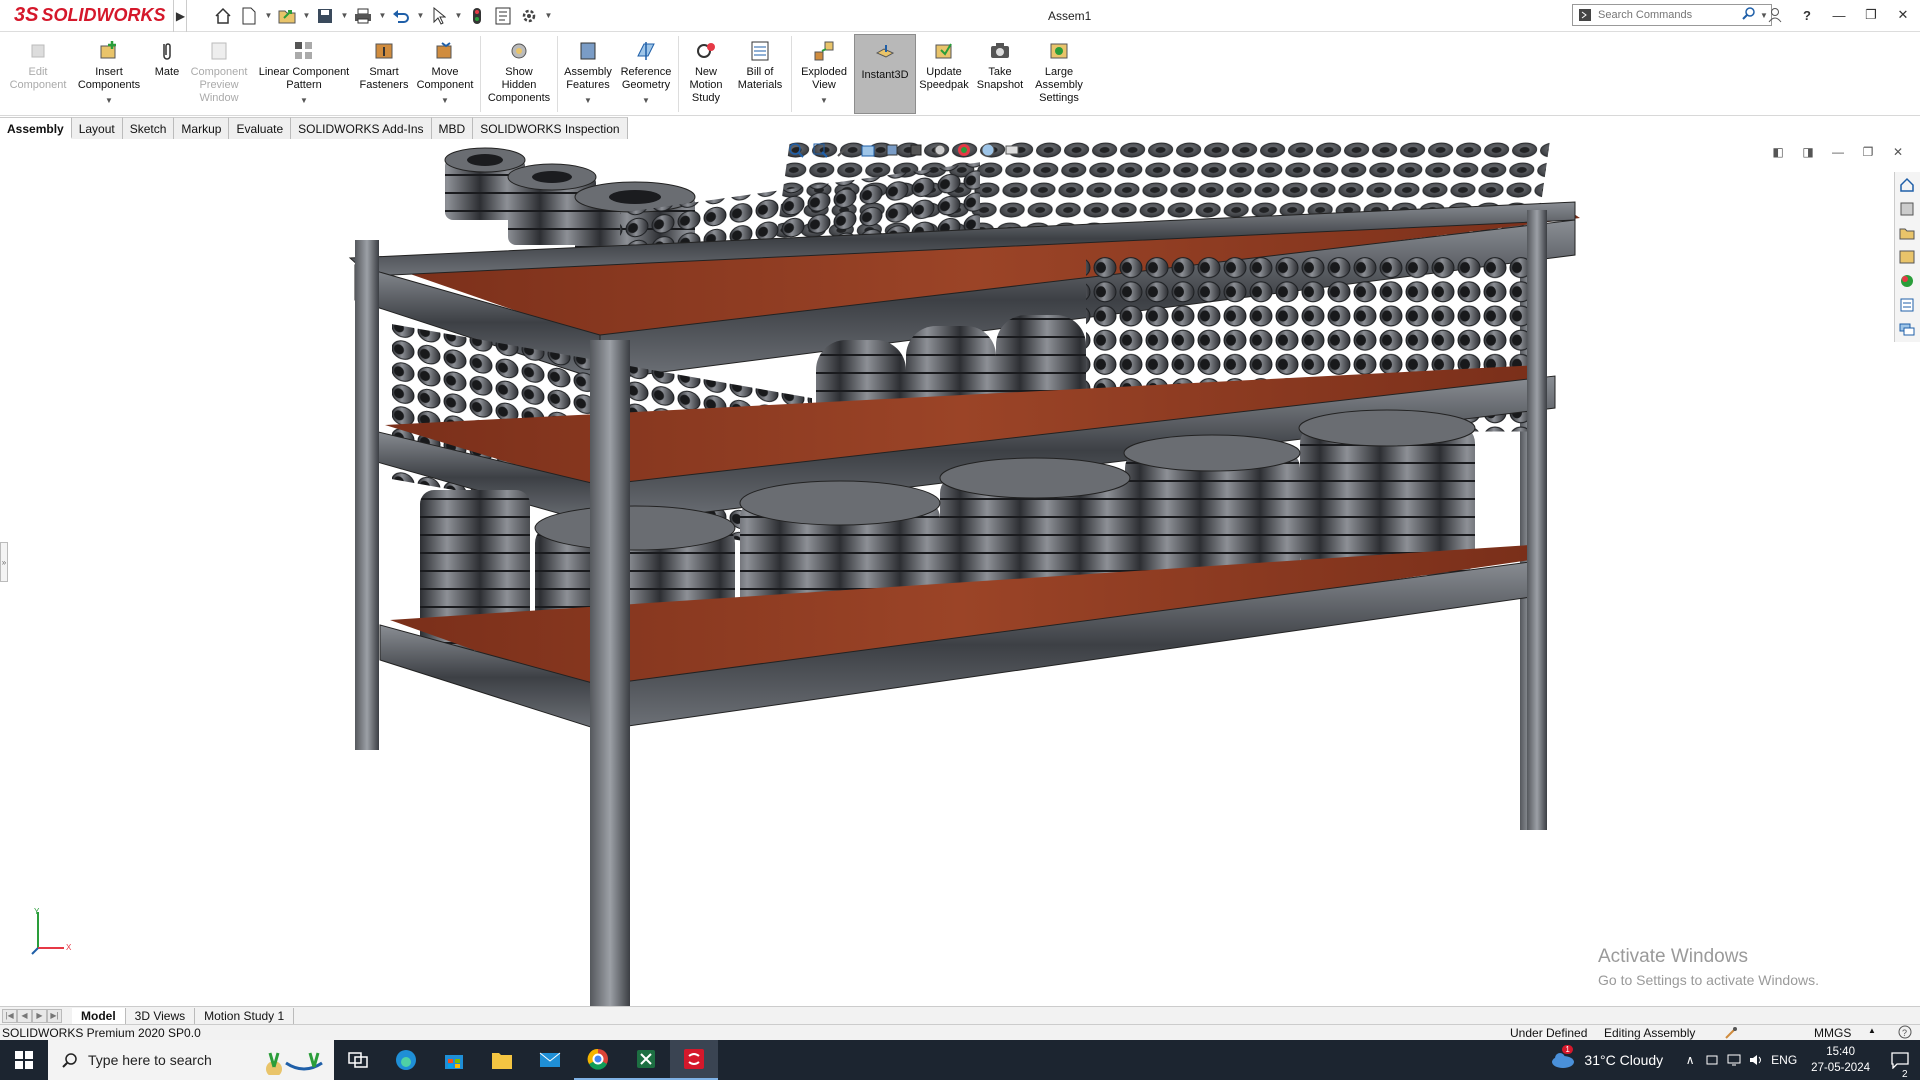 Image resolution: width=1920 pixels, height=1080 pixels. I want to click on display-style-icon, so click(916, 150).